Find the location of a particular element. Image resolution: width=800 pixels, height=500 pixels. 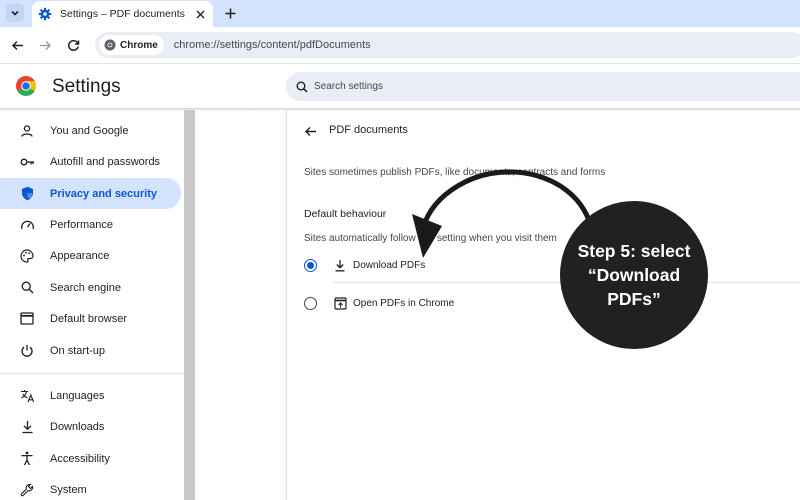

sidebar-item-languages: Languages is located at coordinates (90, 395).